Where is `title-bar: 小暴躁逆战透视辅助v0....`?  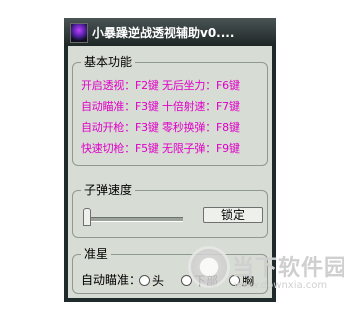 title-bar: 小暴躁逆战透视辅助v0.... is located at coordinates (170, 32).